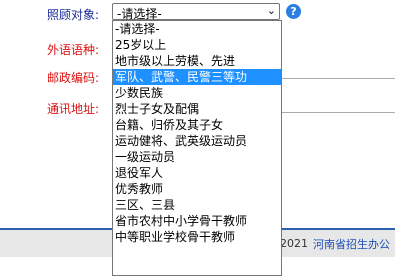 This screenshot has height=279, width=395. I want to click on dropdown-option: 军队、武警、民警三等功, so click(197, 77).